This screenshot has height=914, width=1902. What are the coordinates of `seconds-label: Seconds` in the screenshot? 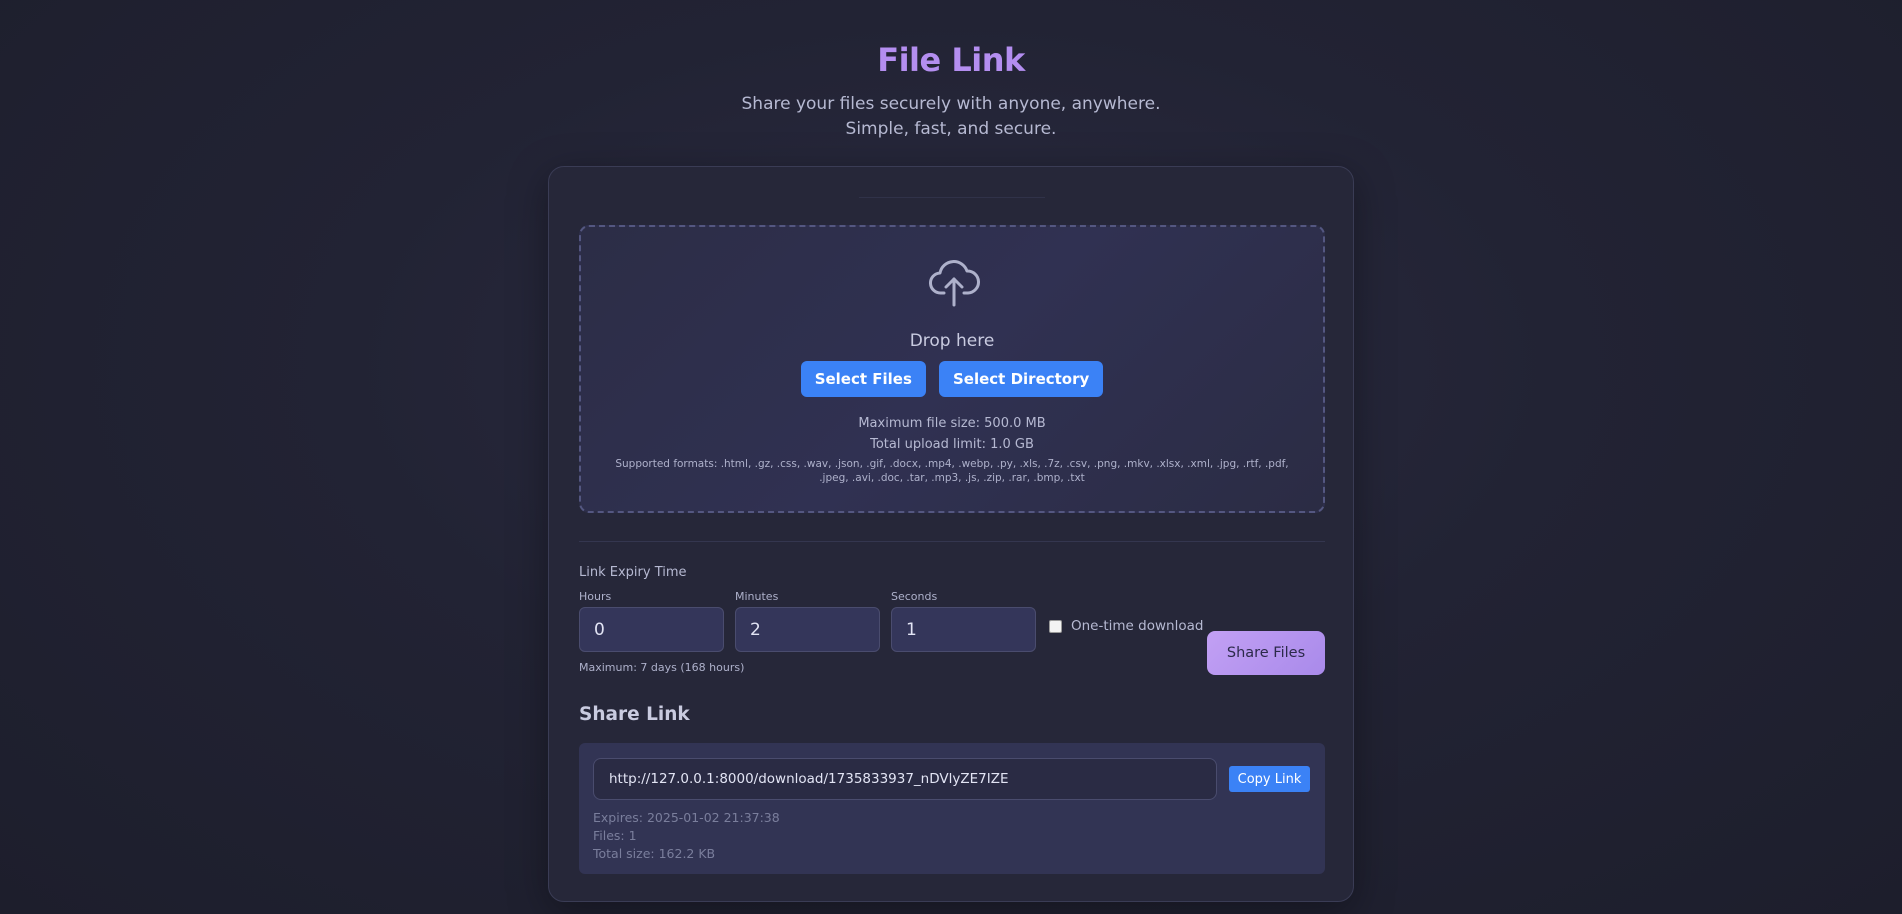 It's located at (914, 596).